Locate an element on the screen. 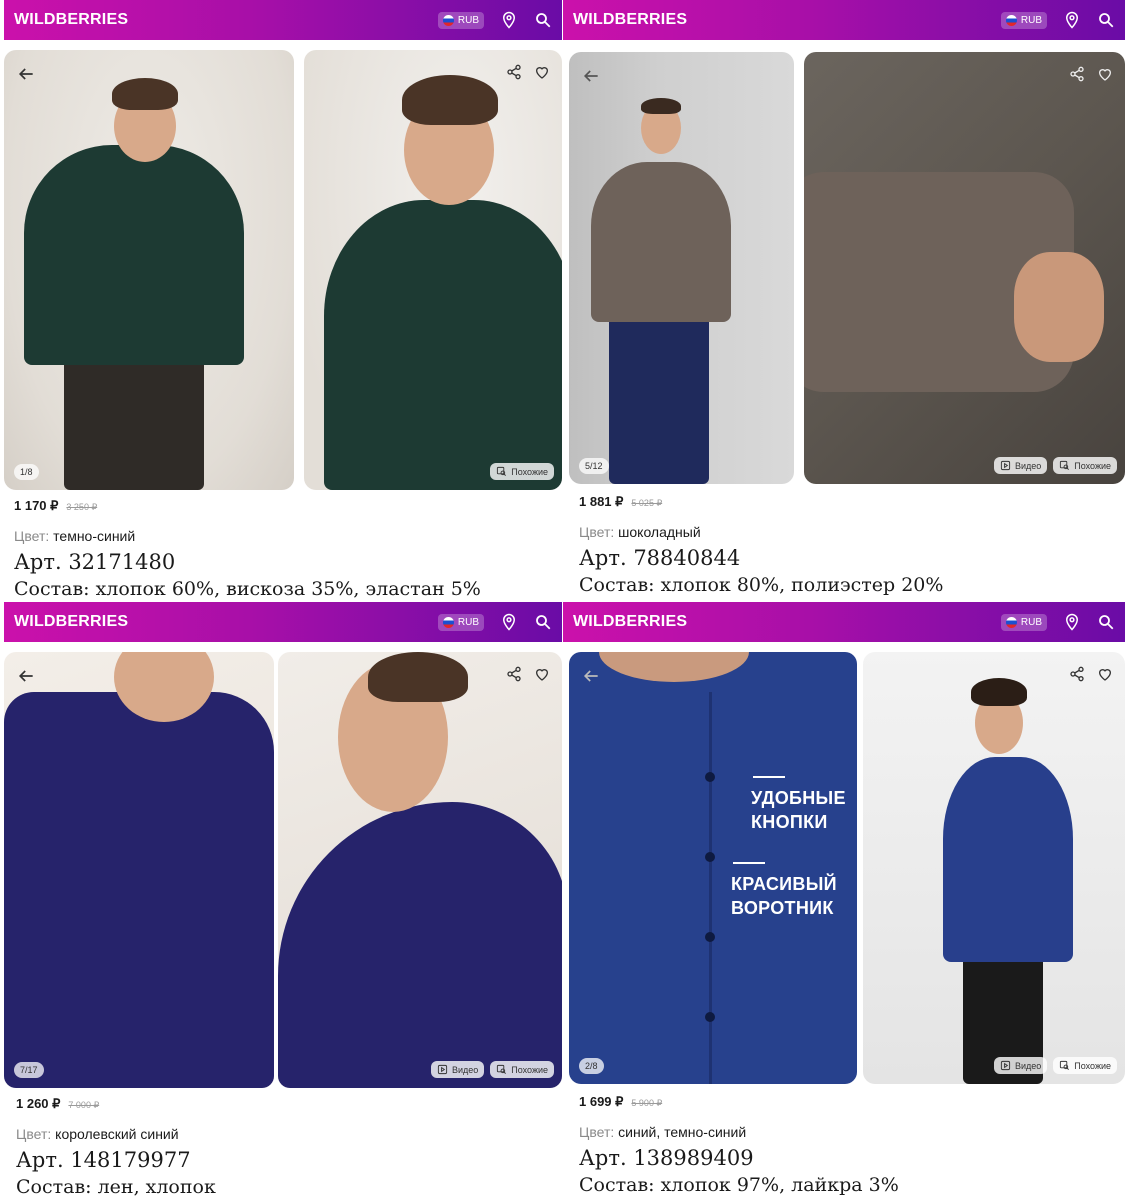 Image resolution: width=1125 pixels, height=1200 pixels. current-price: 1 170 ₽ is located at coordinates (36, 505).